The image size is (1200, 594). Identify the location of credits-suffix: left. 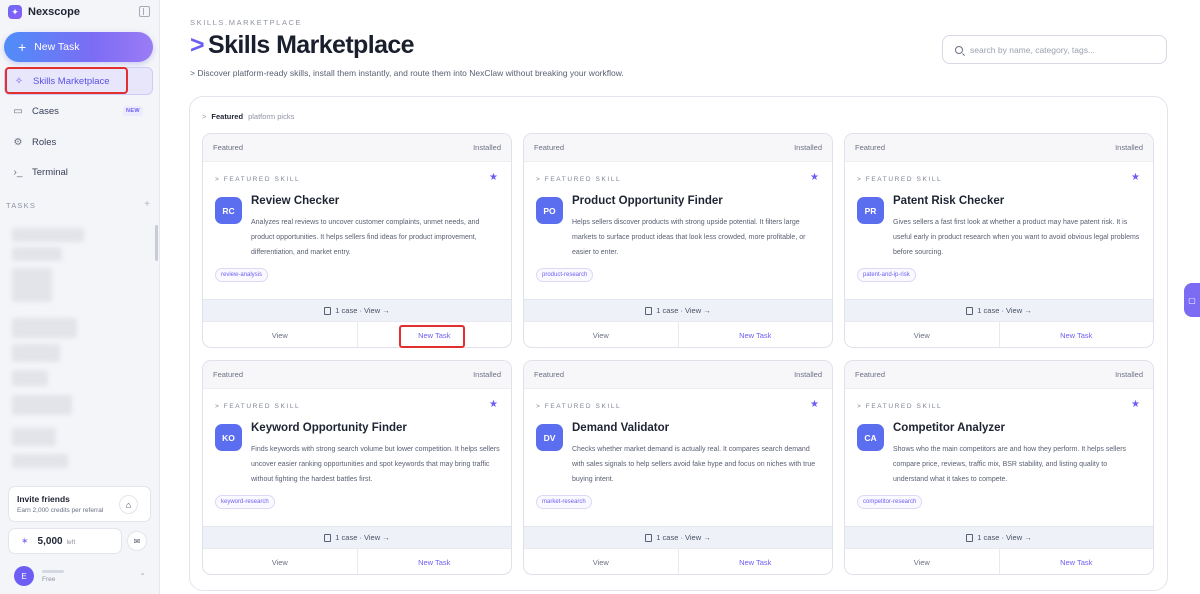
(71, 542).